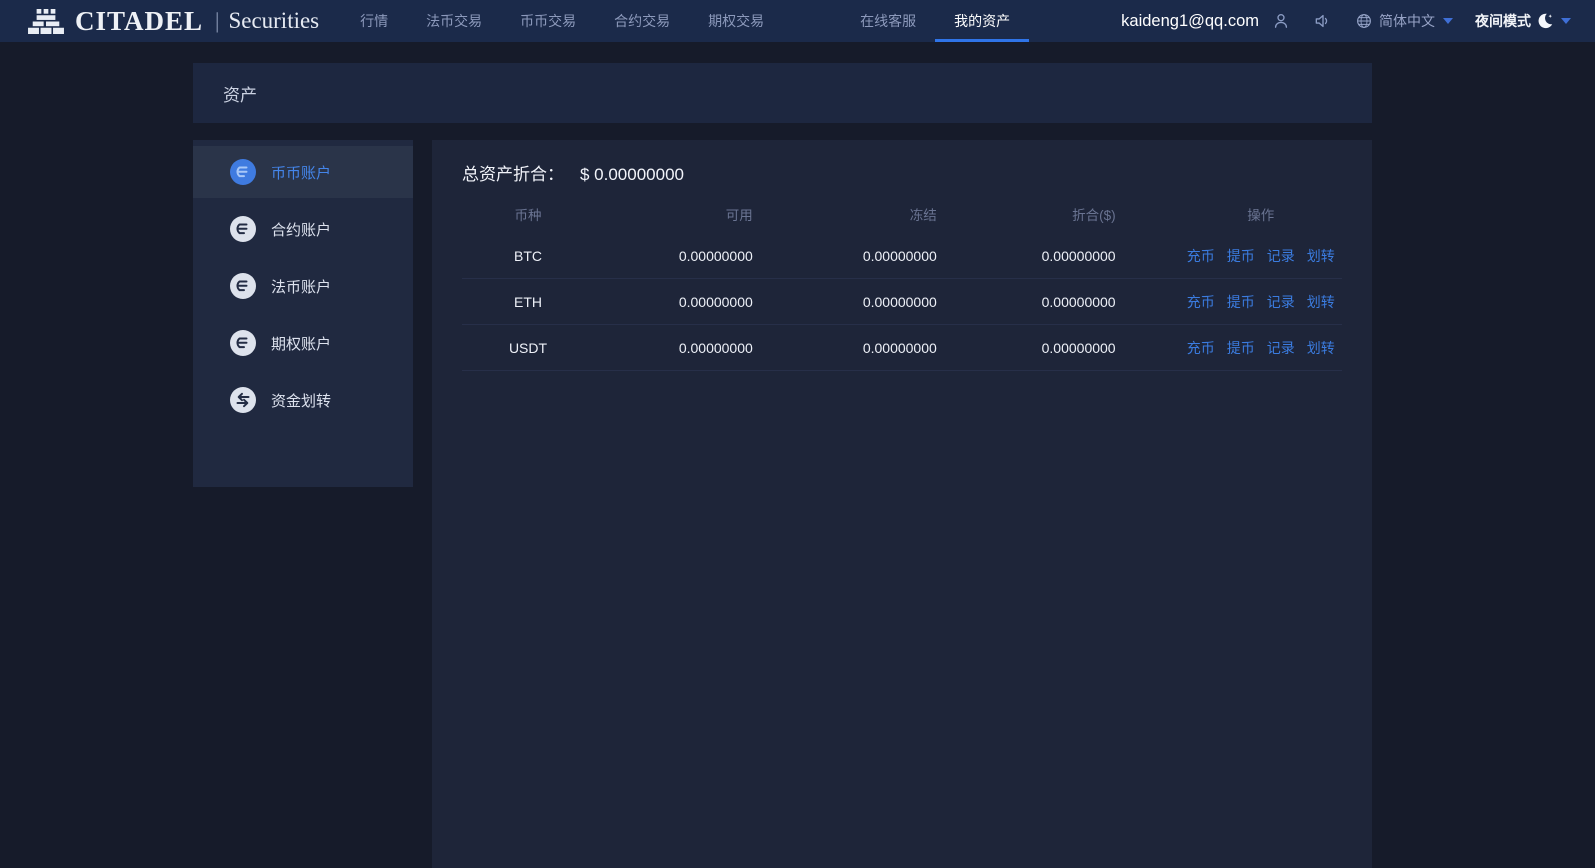 The image size is (1595, 868). I want to click on sidebar-item-label: 币币账户, so click(301, 173).